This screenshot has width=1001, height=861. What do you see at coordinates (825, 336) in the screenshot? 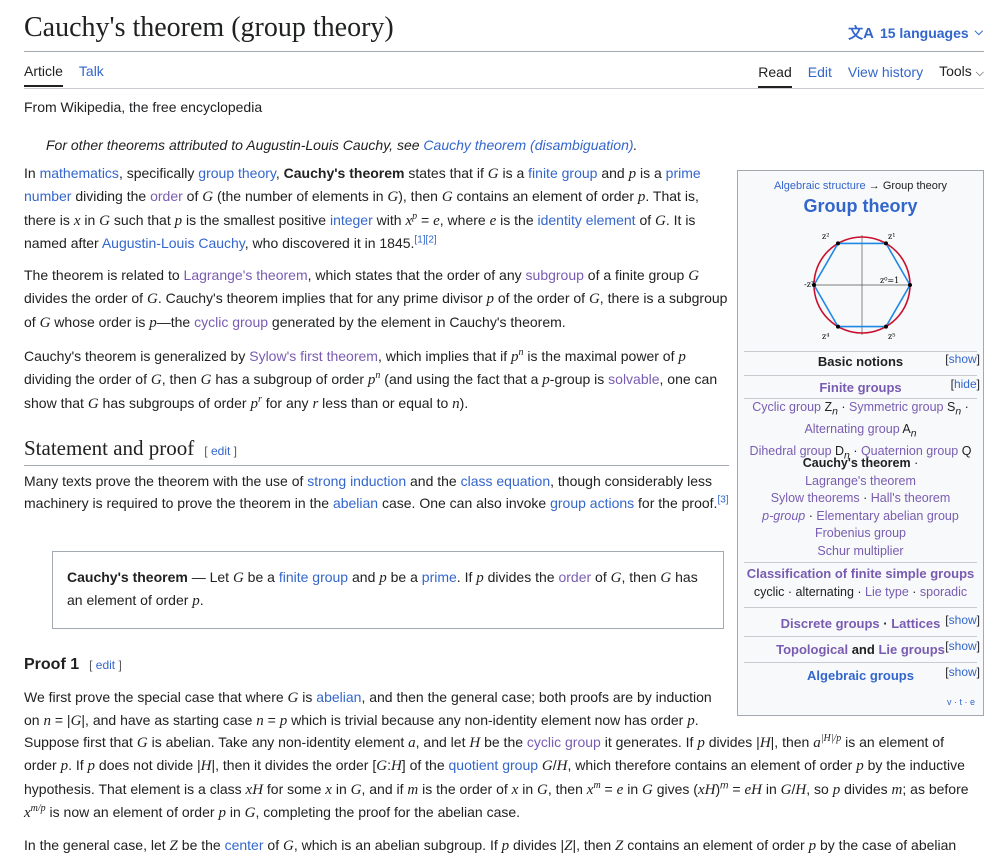
I see `vertex-label: z⁴` at bounding box center [825, 336].